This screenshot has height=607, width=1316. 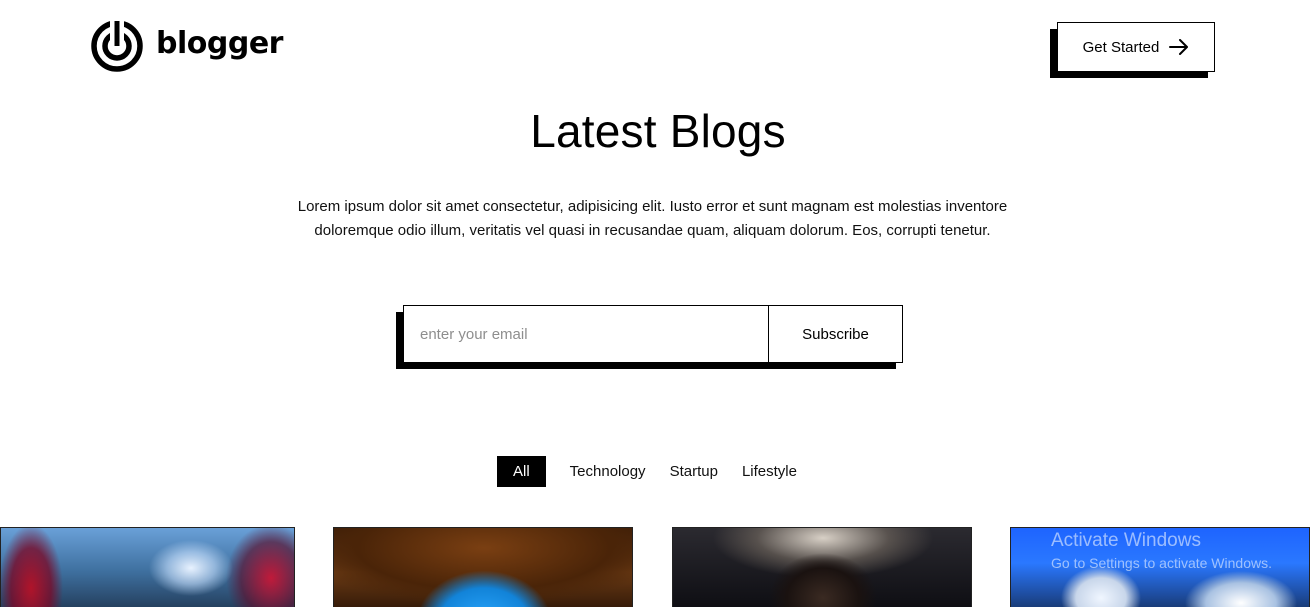 What do you see at coordinates (1179, 47) in the screenshot?
I see `arrow-right-icon` at bounding box center [1179, 47].